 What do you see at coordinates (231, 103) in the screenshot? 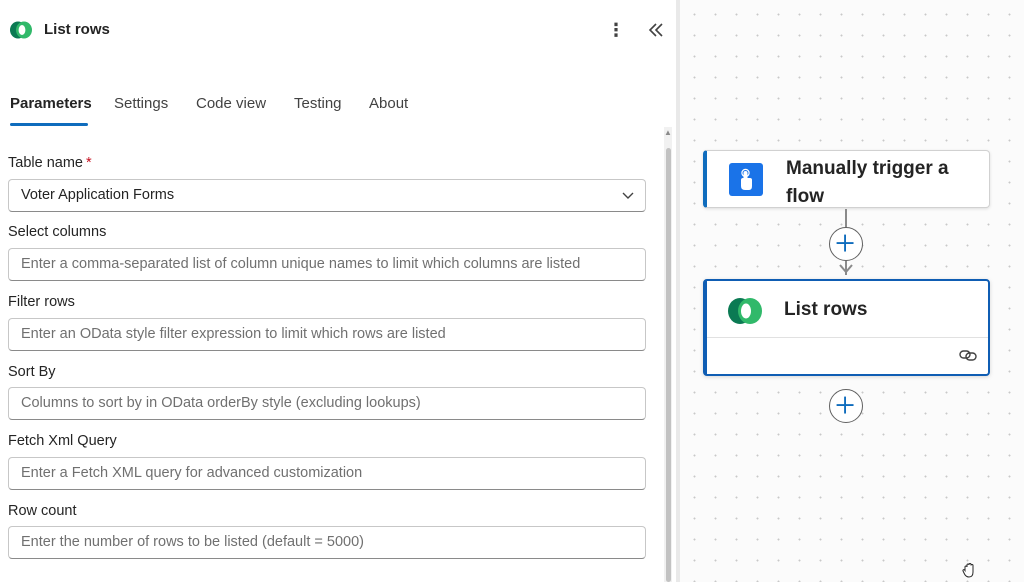
I see `tab-code-view: Code view` at bounding box center [231, 103].